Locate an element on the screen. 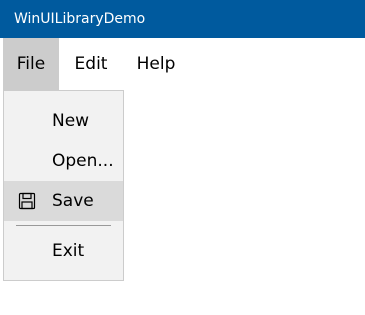 Image resolution: width=365 pixels, height=315 pixels. menu-item-new-label: New is located at coordinates (71, 121).